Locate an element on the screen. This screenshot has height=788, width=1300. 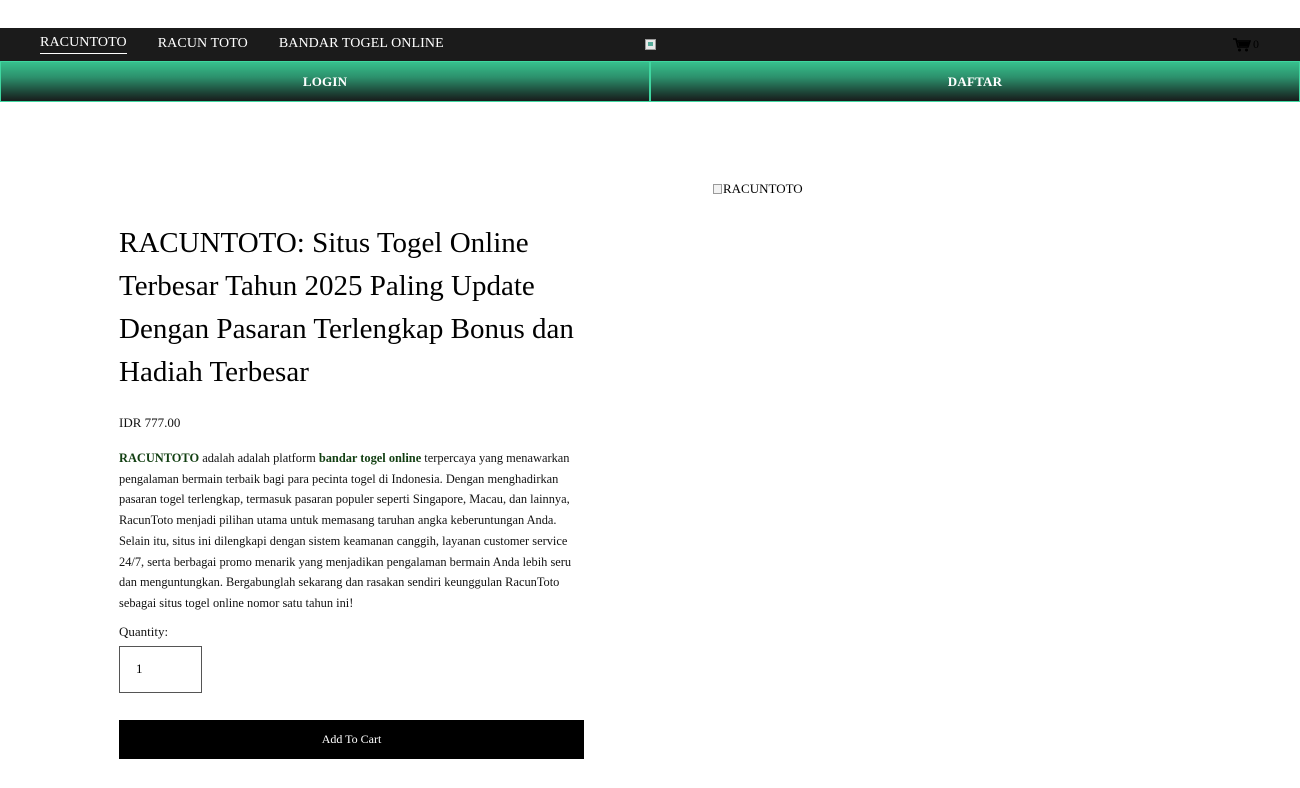
nav-item-racun-toto: RACUN TOTO is located at coordinates (203, 45).